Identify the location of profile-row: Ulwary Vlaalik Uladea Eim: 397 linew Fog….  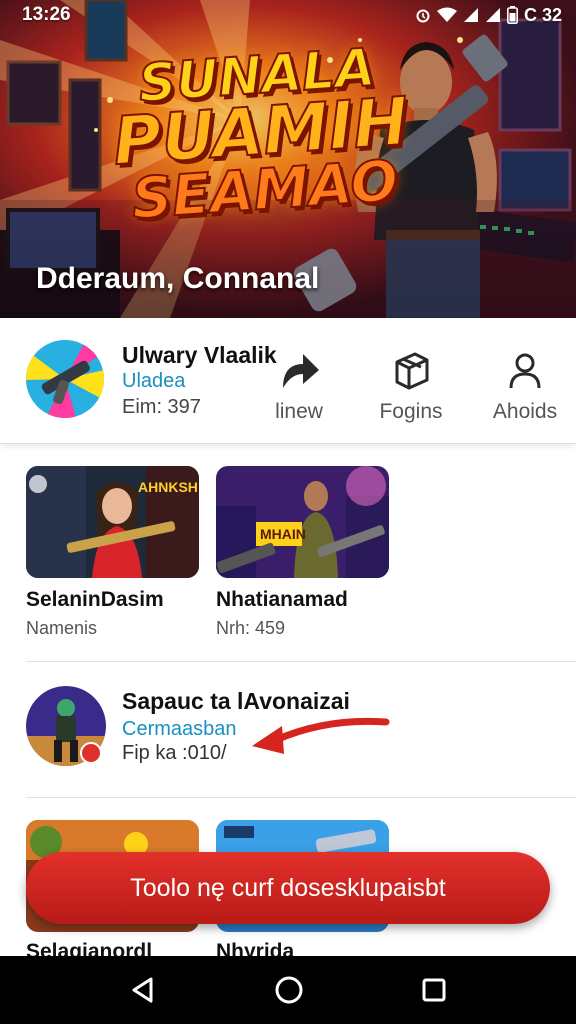
(288, 381).